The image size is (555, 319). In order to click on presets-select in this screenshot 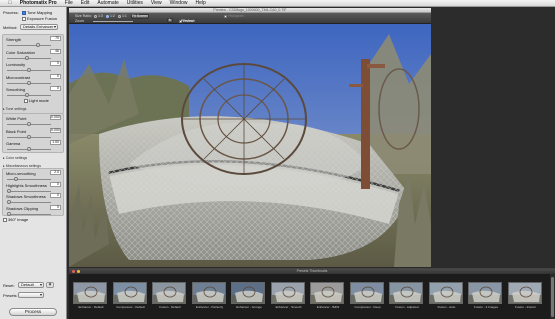, I will do `click(31, 295)`.